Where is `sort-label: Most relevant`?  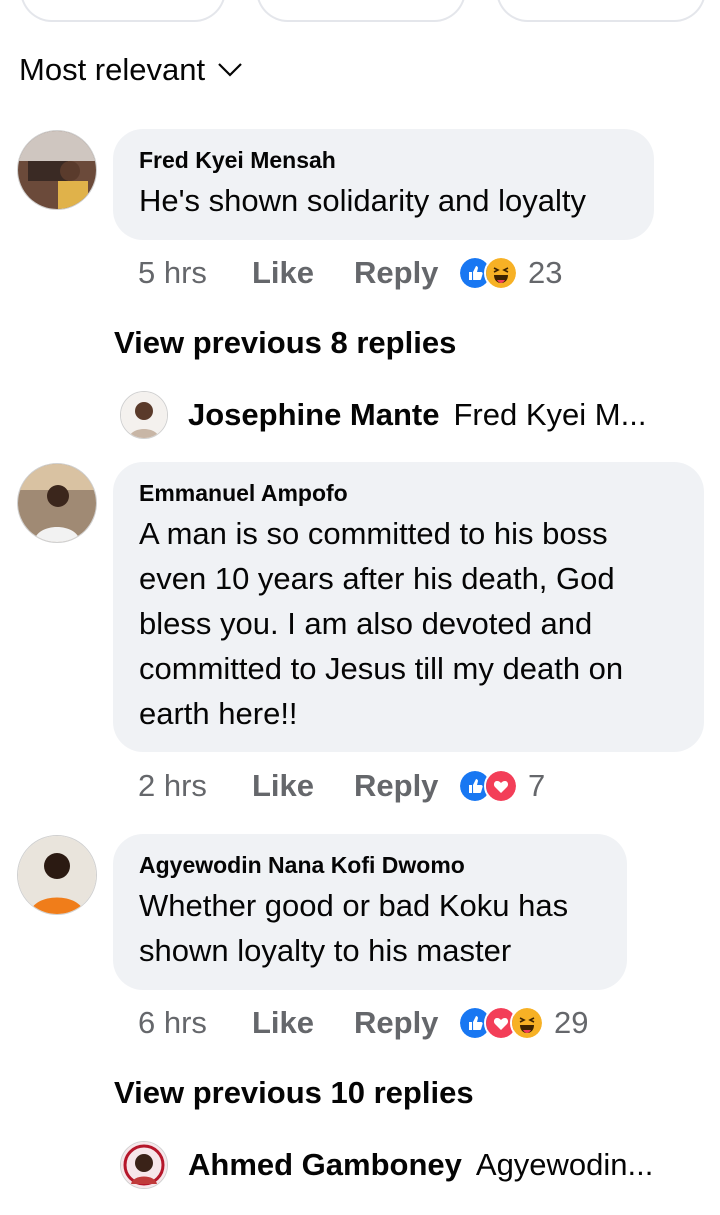 sort-label: Most relevant is located at coordinates (112, 69).